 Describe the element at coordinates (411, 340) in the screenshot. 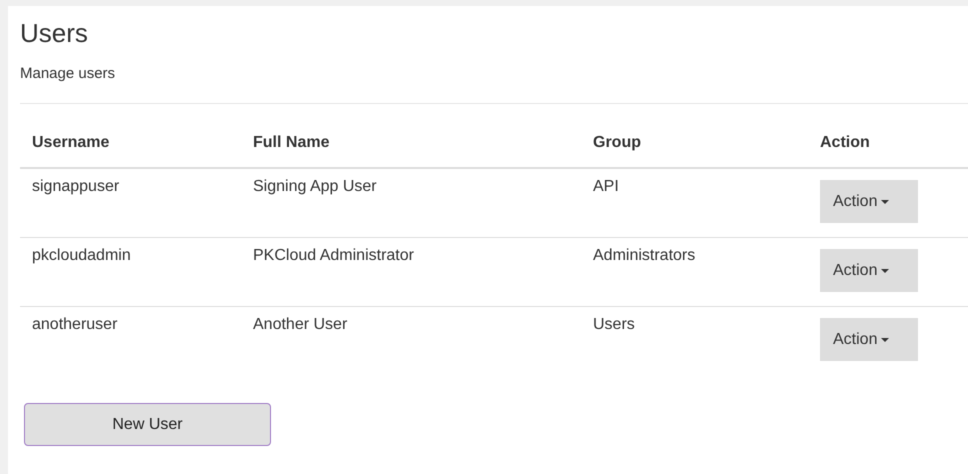

I see `table-cell: Another User` at that location.